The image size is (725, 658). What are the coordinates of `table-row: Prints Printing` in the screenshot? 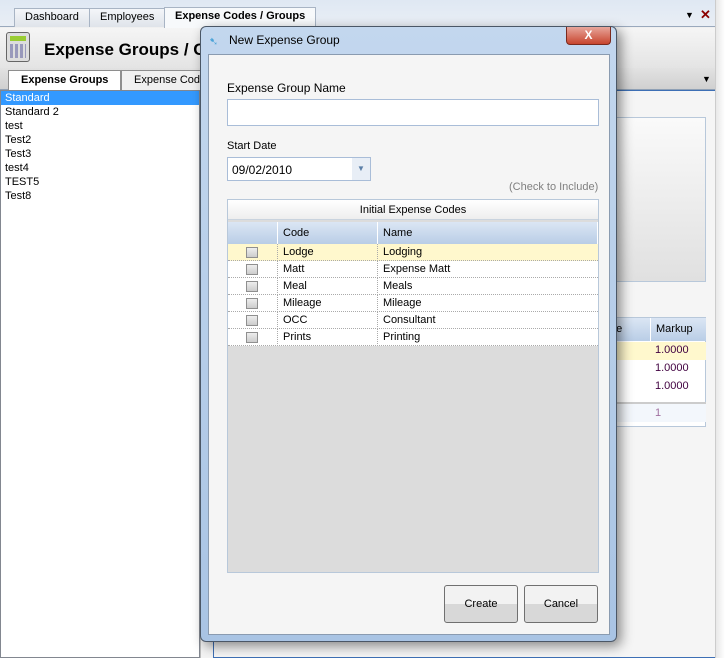 It's located at (413, 337).